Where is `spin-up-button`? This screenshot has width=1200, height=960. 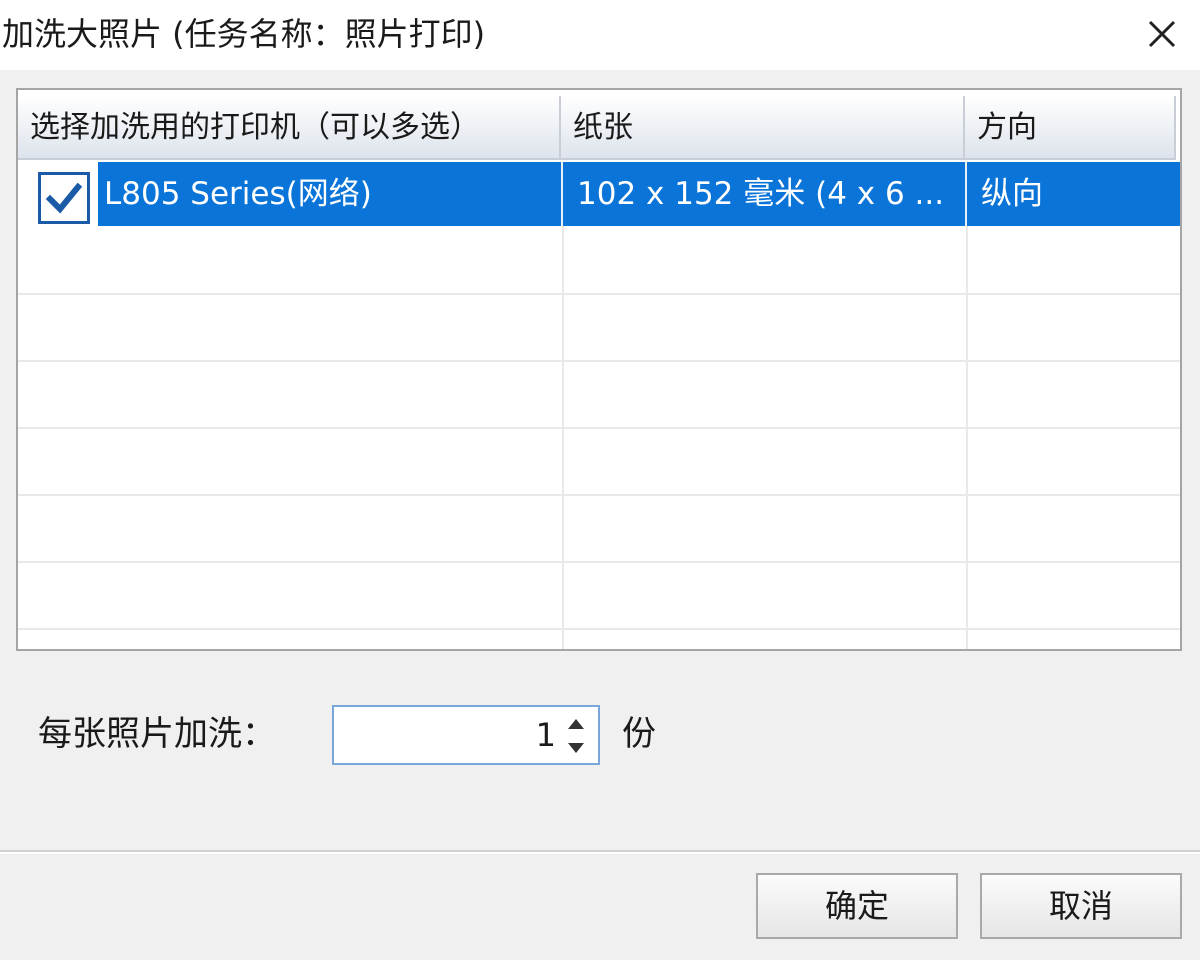 spin-up-button is located at coordinates (576, 724).